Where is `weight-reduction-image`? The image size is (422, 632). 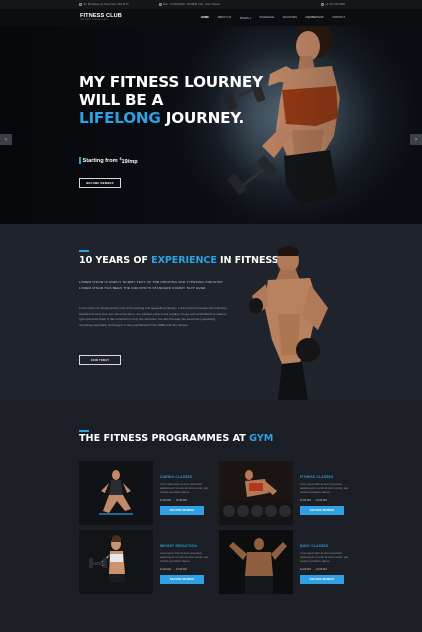 weight-reduction-image is located at coordinates (116, 562).